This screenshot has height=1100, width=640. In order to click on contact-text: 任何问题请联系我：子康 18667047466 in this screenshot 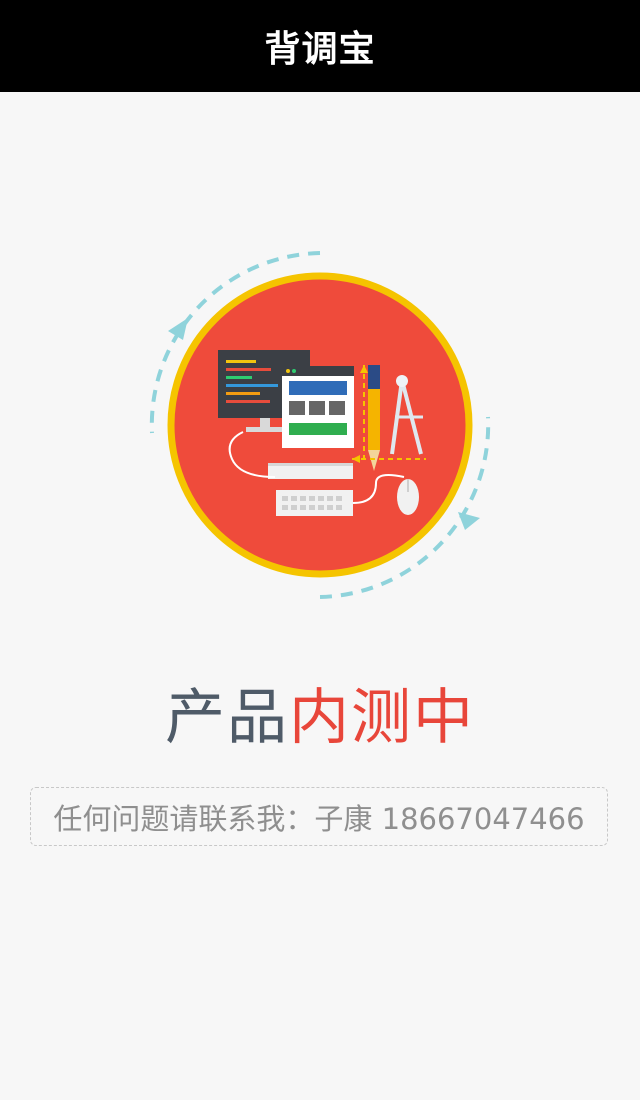, I will do `click(319, 818)`.